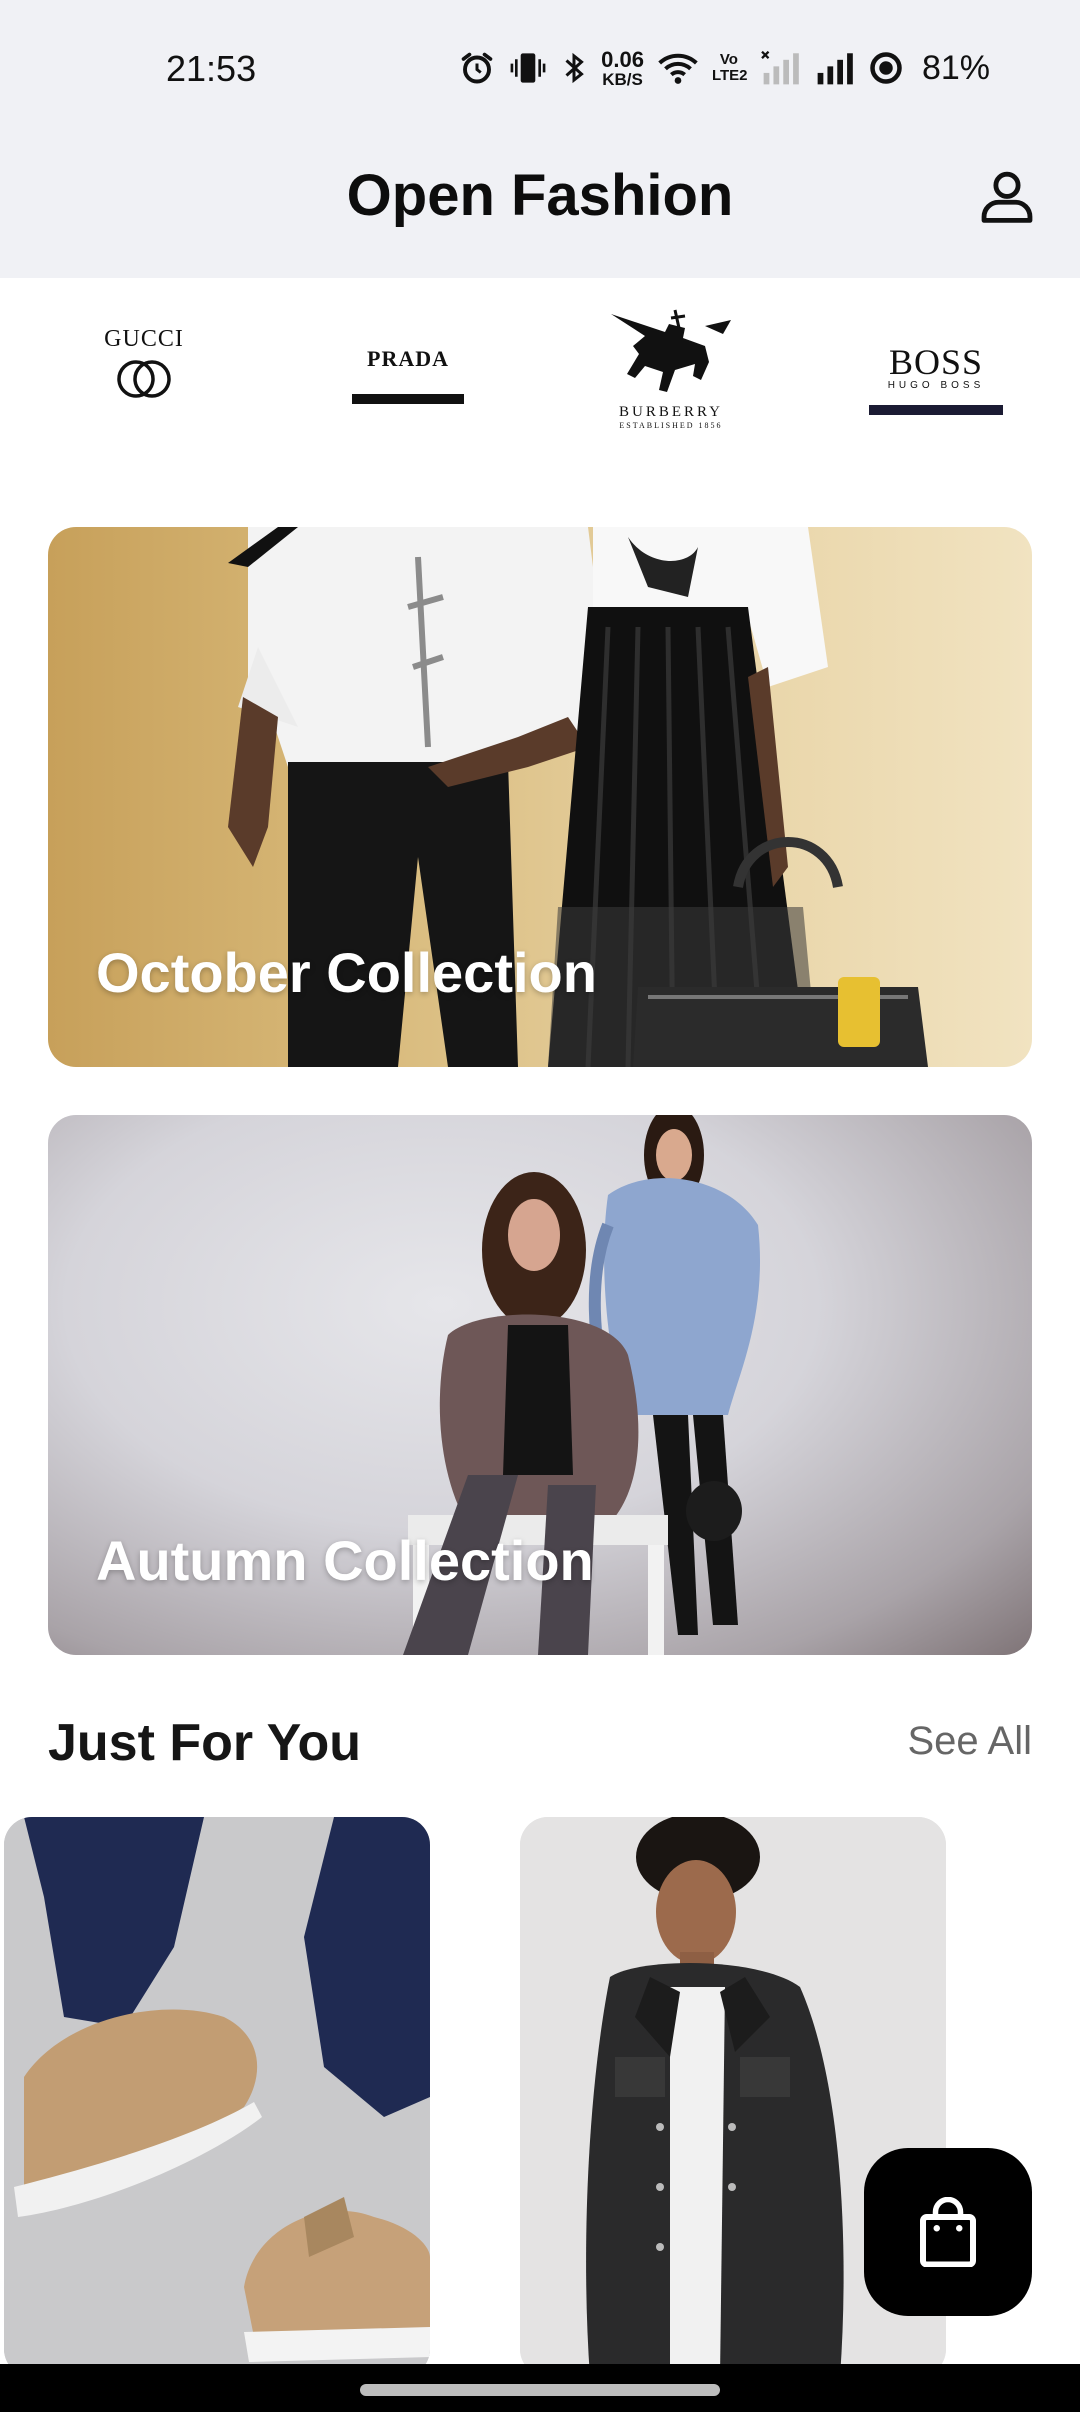  I want to click on sneakers-photo, so click(217, 2097).